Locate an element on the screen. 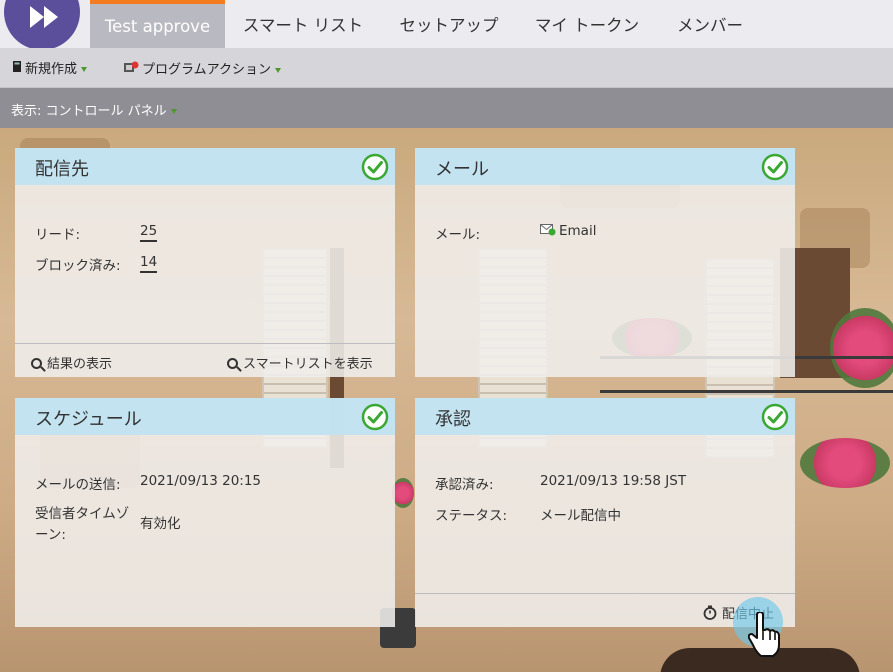 Image resolution: width=893 pixels, height=672 pixels. email-asset-link: Email is located at coordinates (568, 231).